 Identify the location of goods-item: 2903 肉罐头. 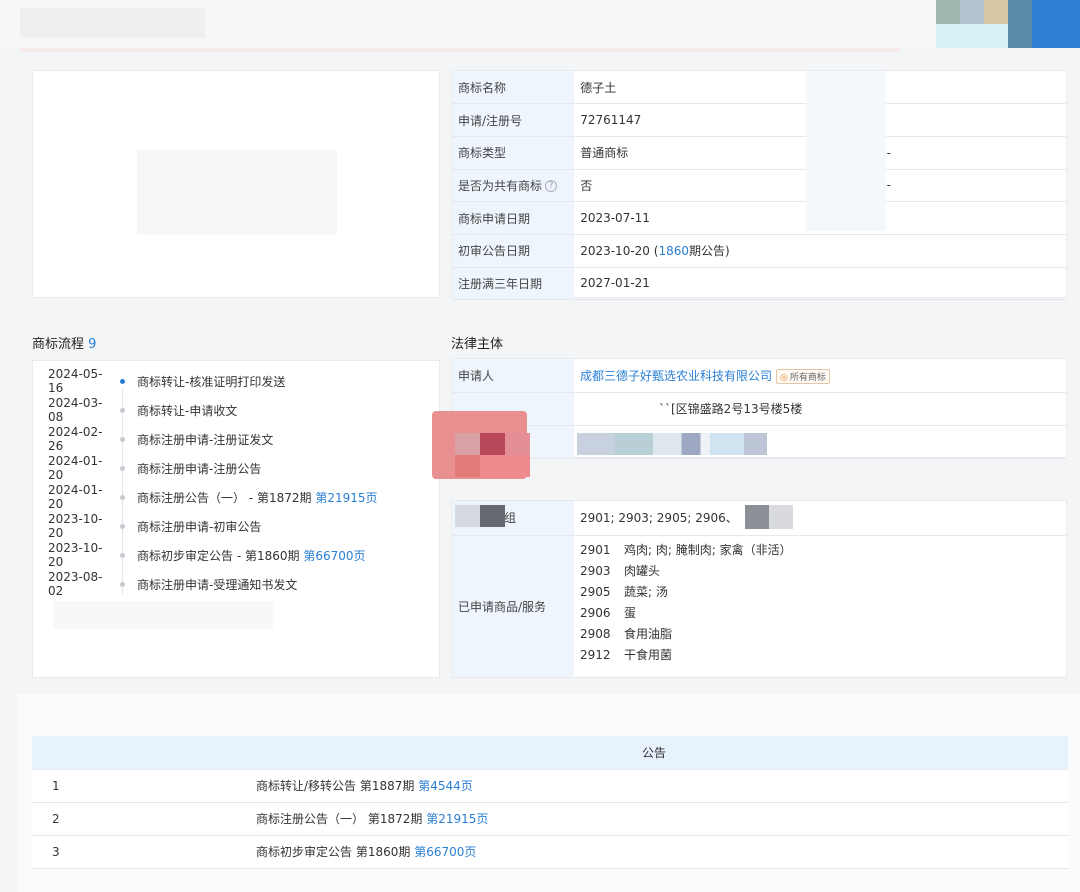
(820, 571).